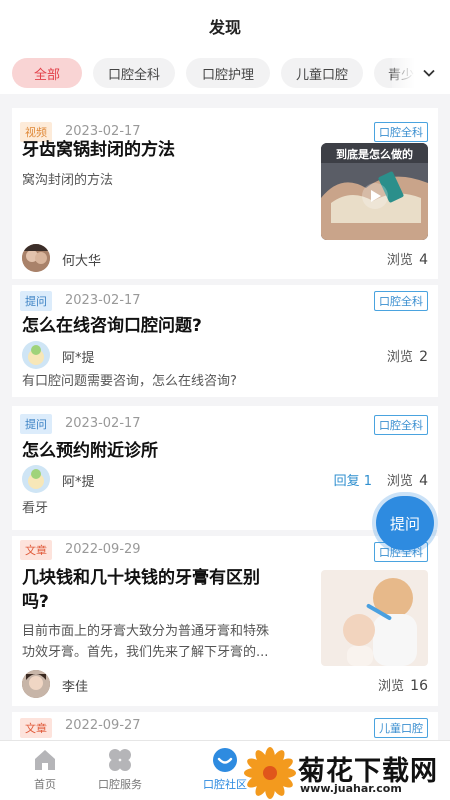  What do you see at coordinates (367, 481) in the screenshot?
I see `reply-number: 1` at bounding box center [367, 481].